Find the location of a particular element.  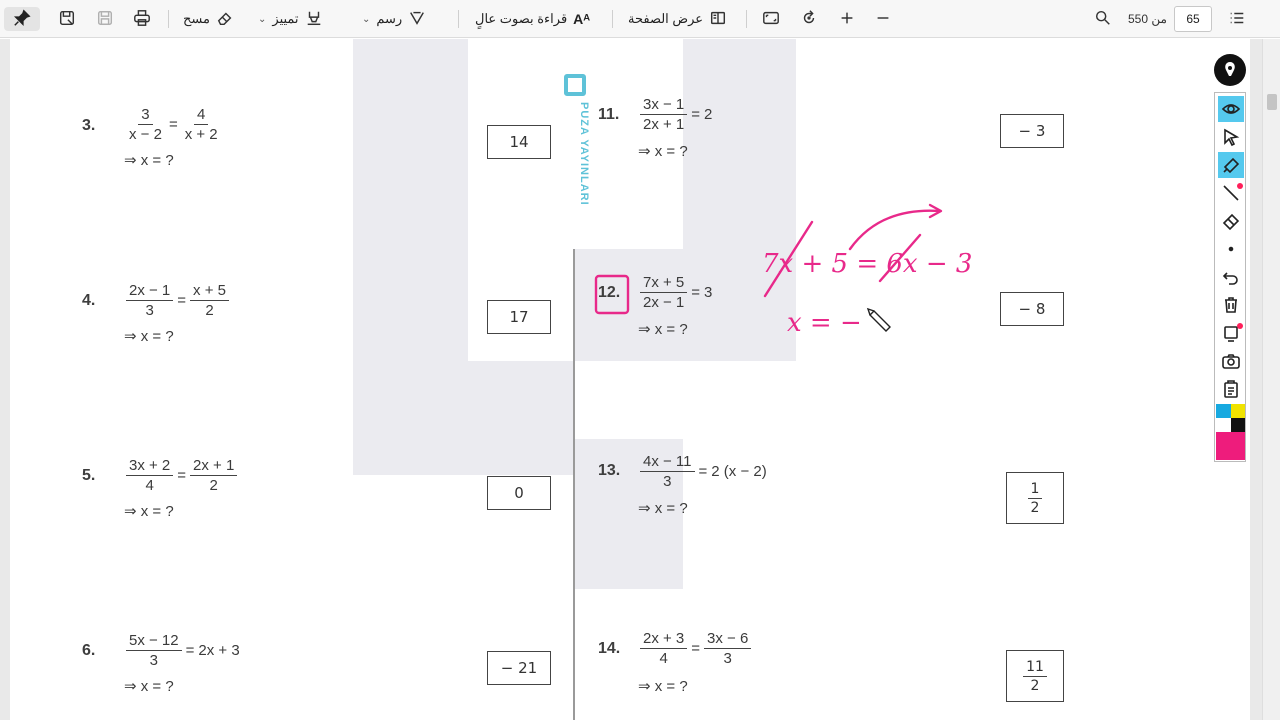

rhs-expression: 2 (x − 2) is located at coordinates (739, 471).